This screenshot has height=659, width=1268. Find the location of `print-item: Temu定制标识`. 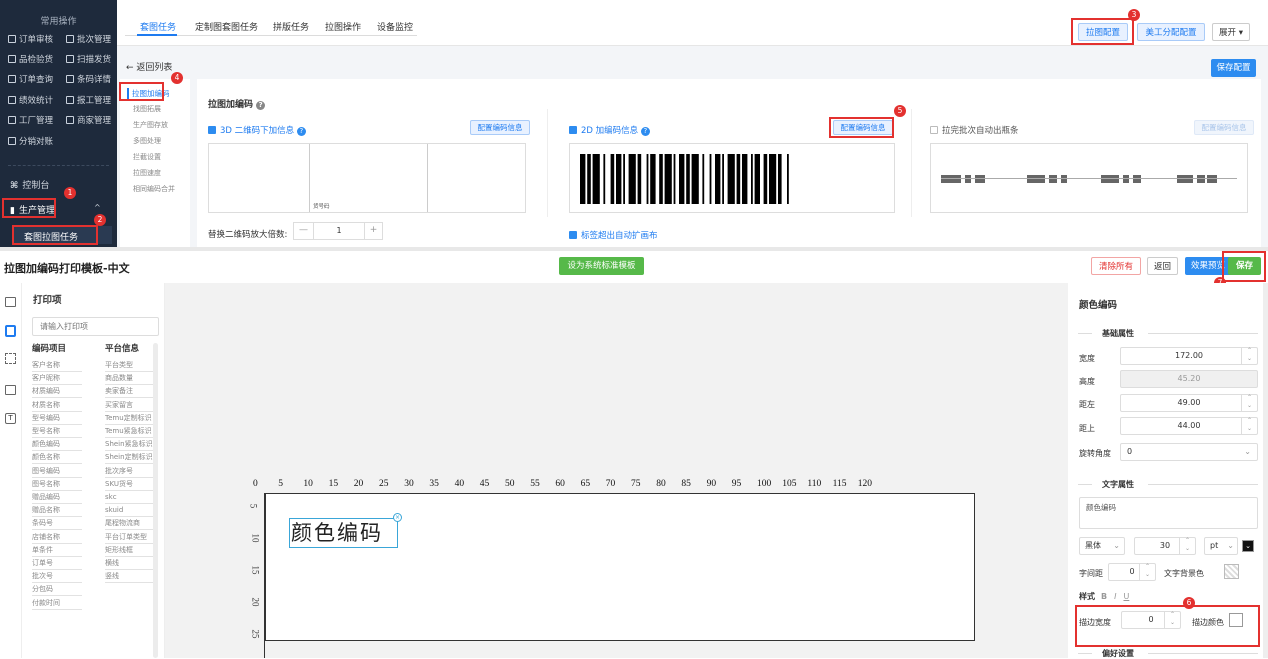

print-item: Temu定制标识 is located at coordinates (130, 418).